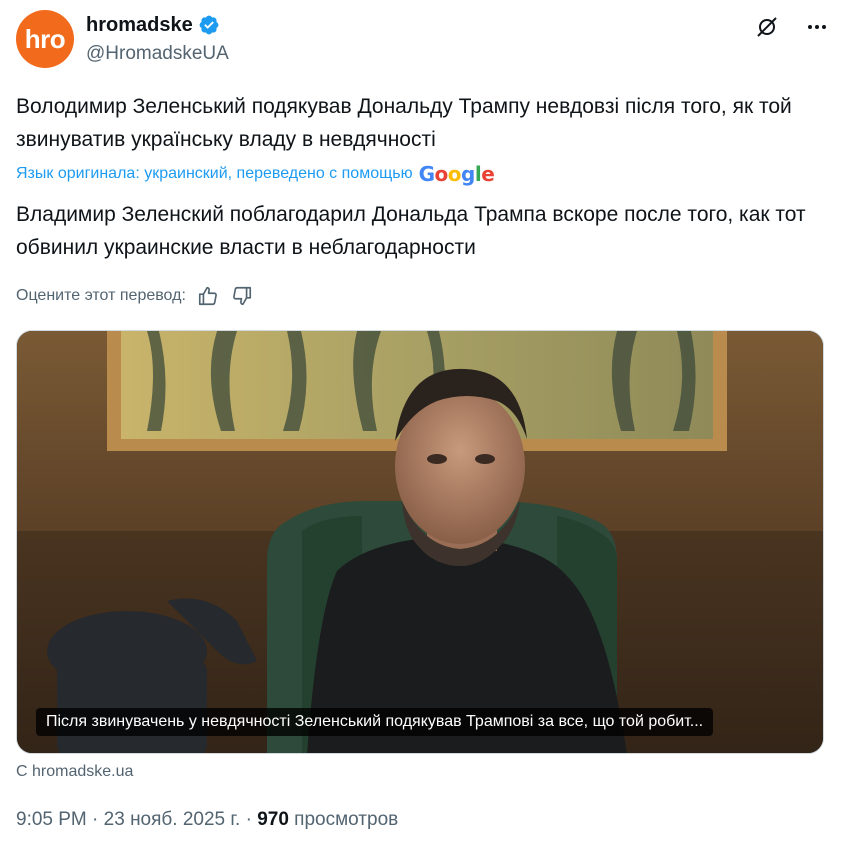 This screenshot has width=846, height=842. I want to click on avatar-text: hro, so click(45, 38).